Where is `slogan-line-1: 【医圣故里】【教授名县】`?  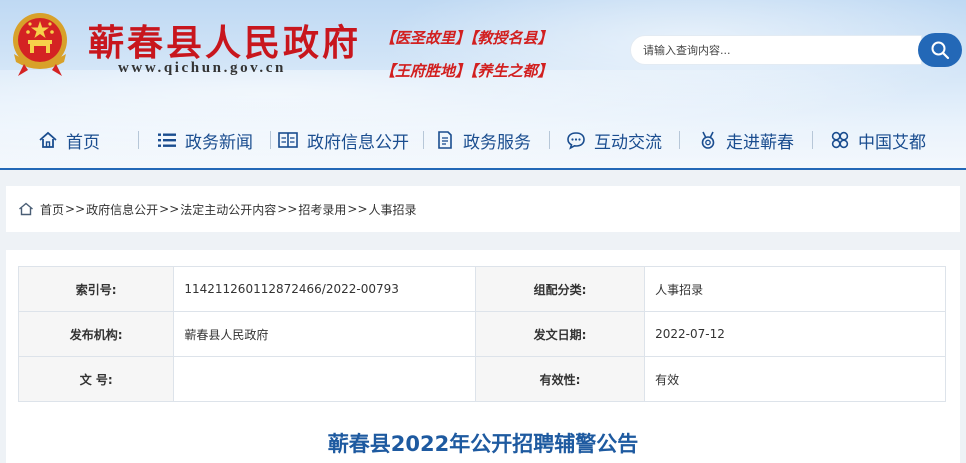 slogan-line-1: 【医圣故里】【教授名县】 is located at coordinates (466, 38).